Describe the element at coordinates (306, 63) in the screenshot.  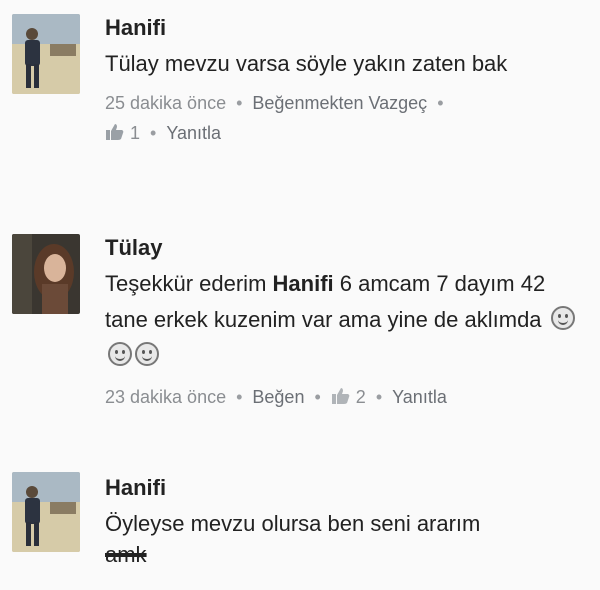
I see `comment-text: Tülay mevzu varsa söyle yakın zaten bak` at that location.